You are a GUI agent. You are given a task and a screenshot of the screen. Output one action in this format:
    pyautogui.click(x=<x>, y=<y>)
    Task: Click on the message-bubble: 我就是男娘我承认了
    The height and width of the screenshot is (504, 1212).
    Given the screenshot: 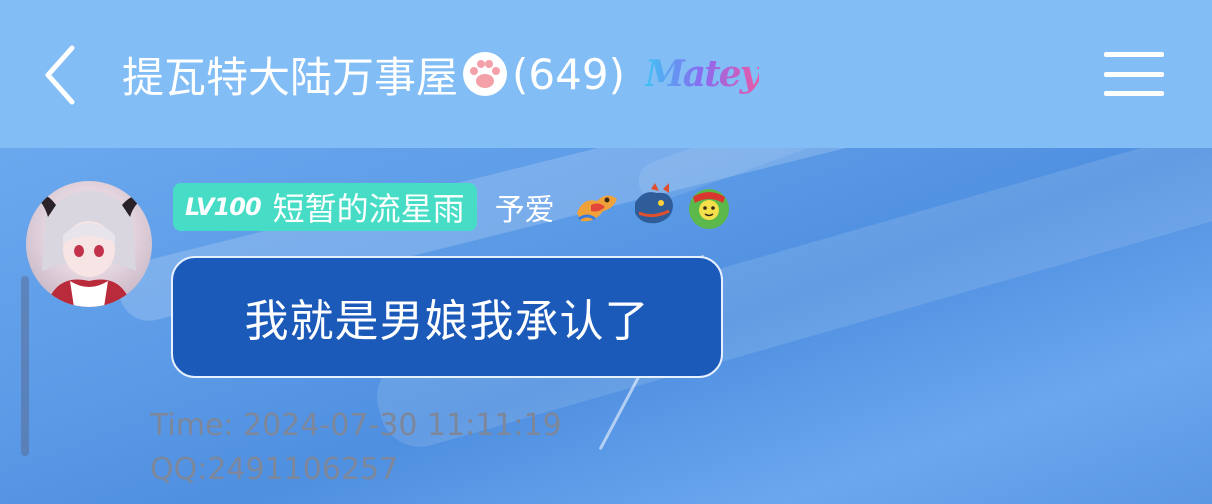 What is the action you would take?
    pyautogui.click(x=447, y=317)
    